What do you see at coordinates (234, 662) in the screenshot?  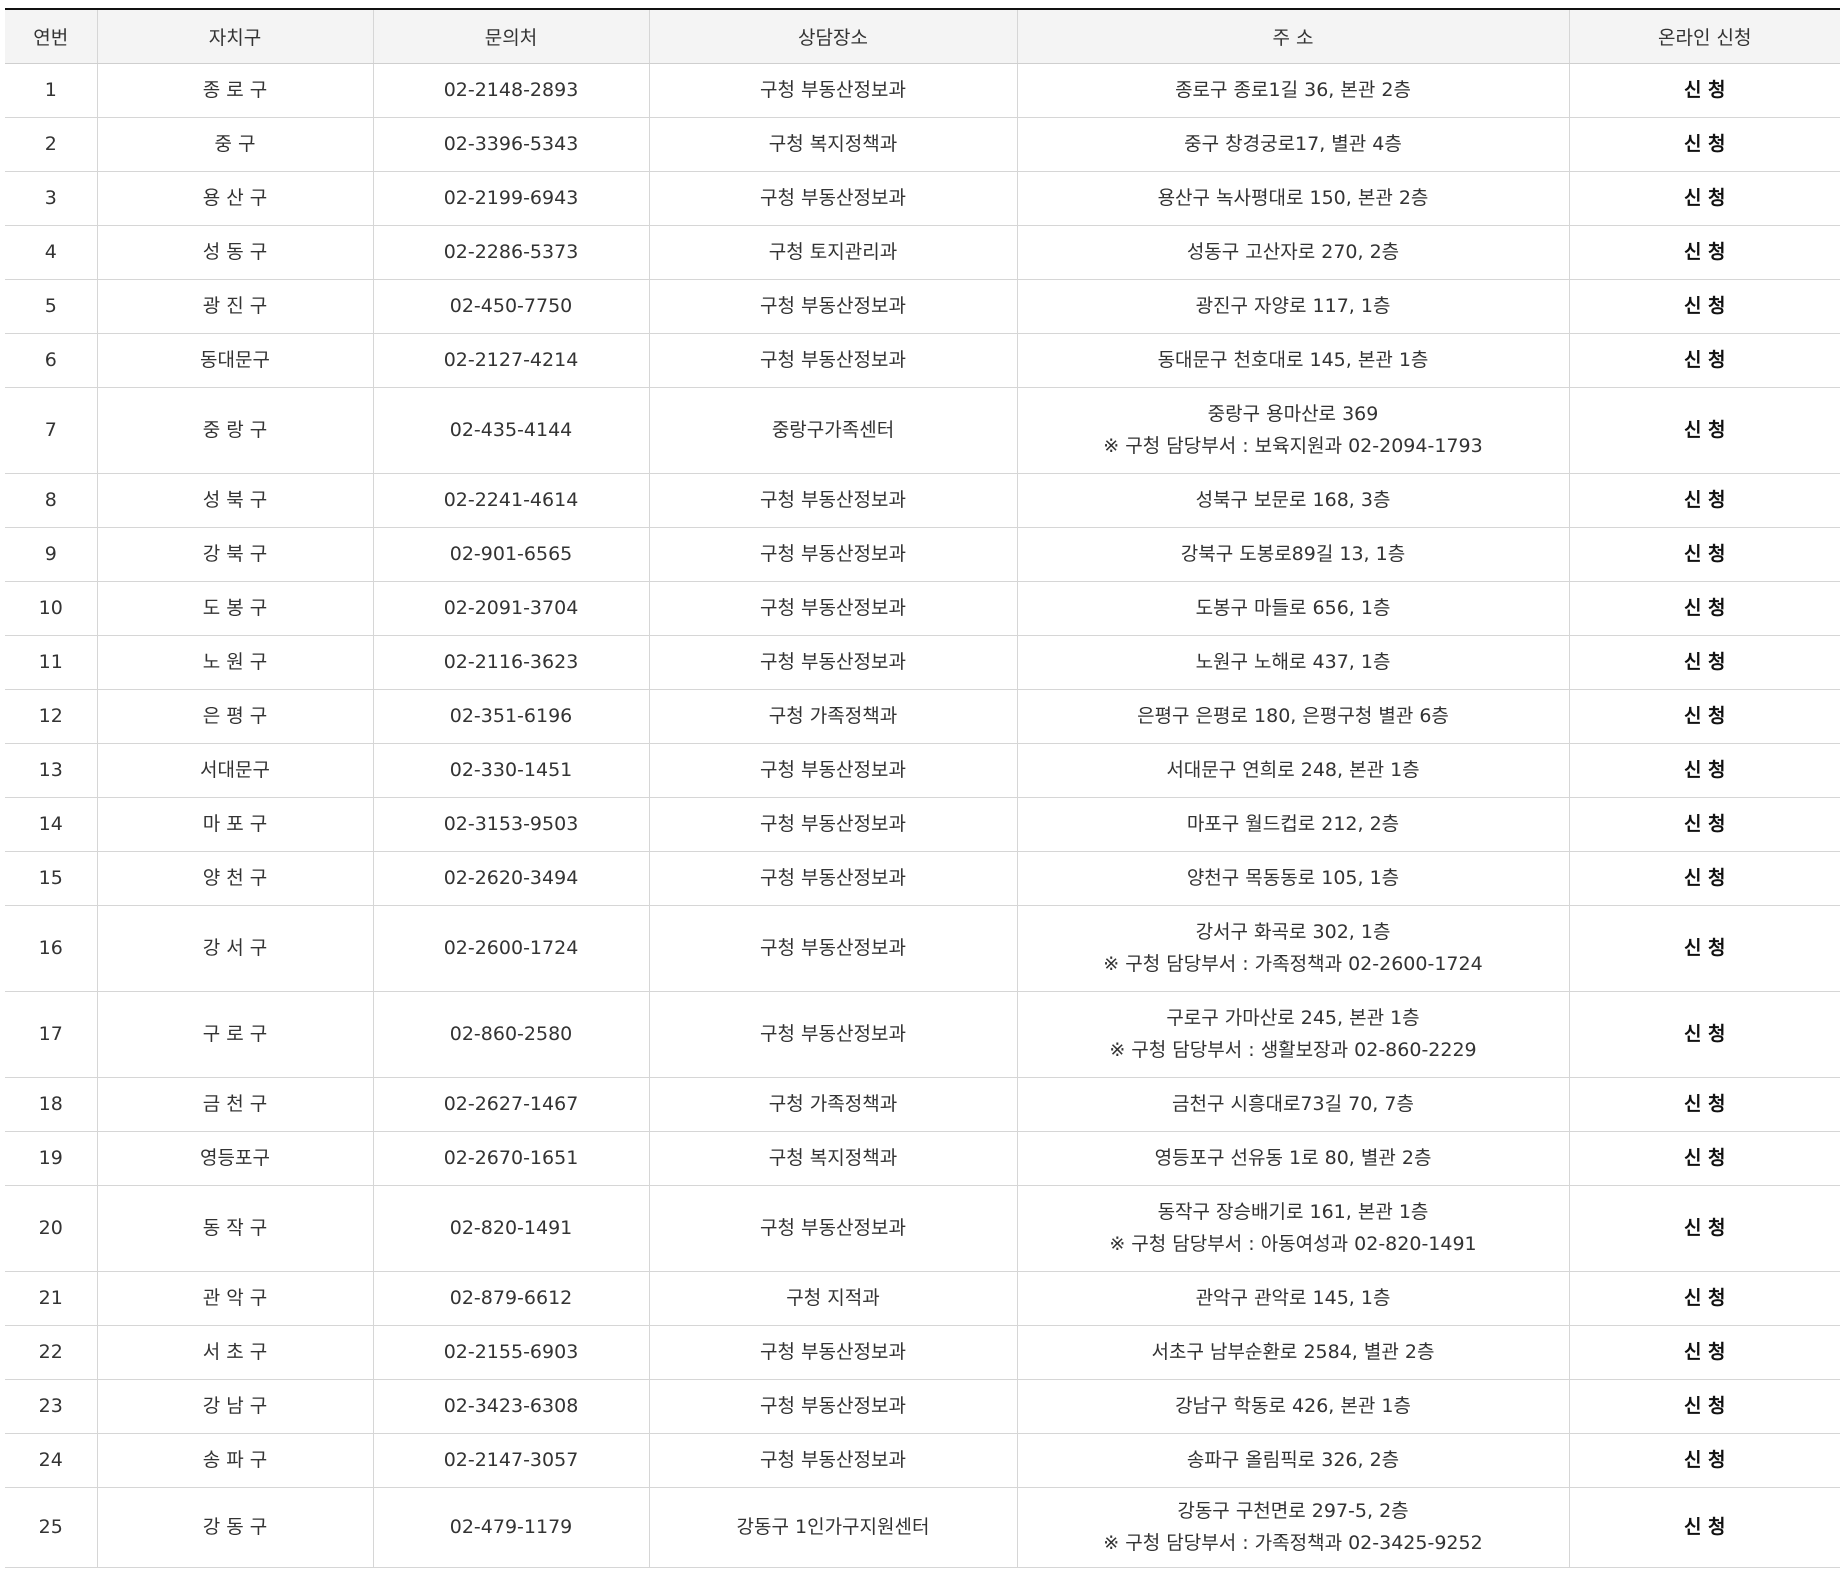 I see `cell-district: 노 원 구` at bounding box center [234, 662].